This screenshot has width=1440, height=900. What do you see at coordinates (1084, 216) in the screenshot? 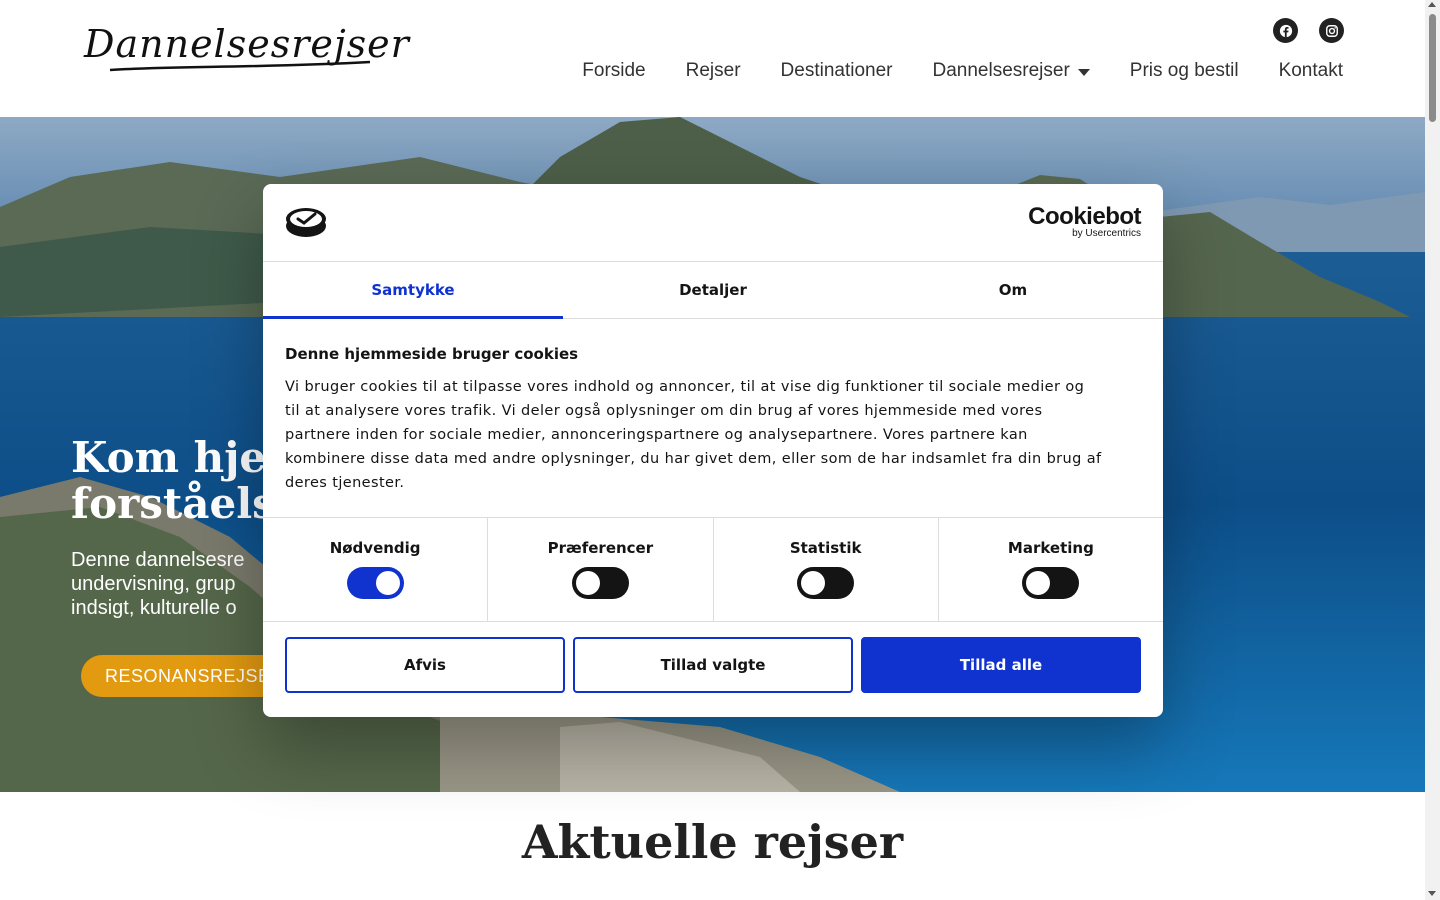
I see `cookiebot-brand: Cookiebot` at bounding box center [1084, 216].